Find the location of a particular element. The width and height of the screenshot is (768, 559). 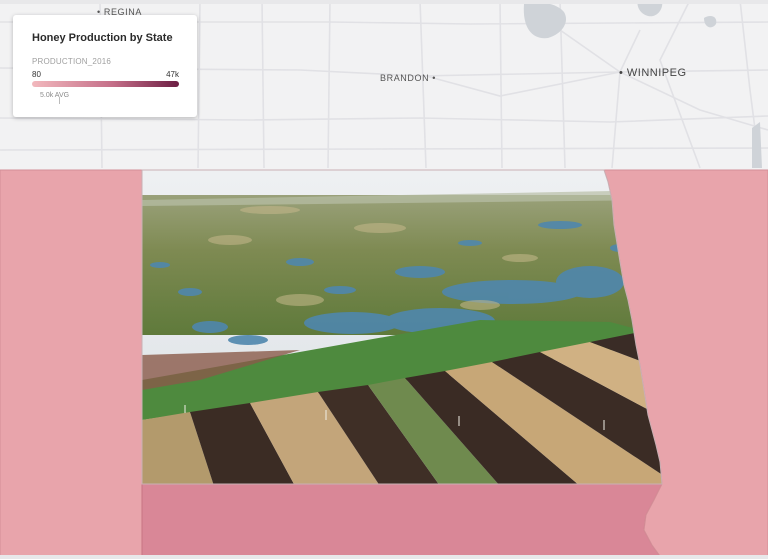

legend-range: 80 47k is located at coordinates (105, 74).